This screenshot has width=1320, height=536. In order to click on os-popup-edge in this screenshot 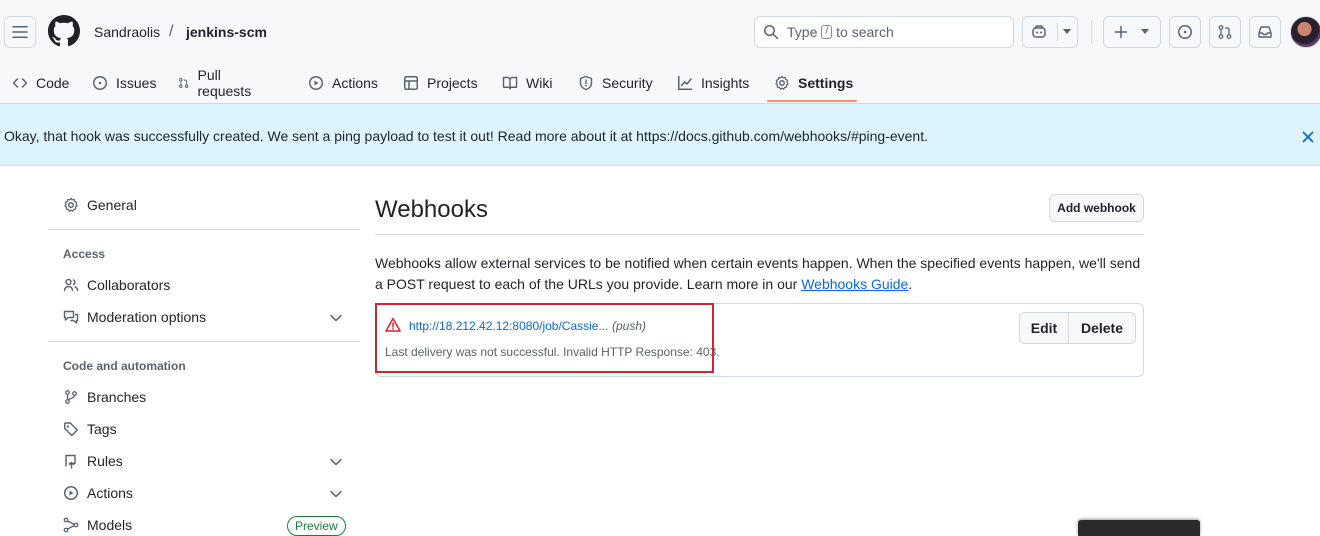, I will do `click(1139, 528)`.